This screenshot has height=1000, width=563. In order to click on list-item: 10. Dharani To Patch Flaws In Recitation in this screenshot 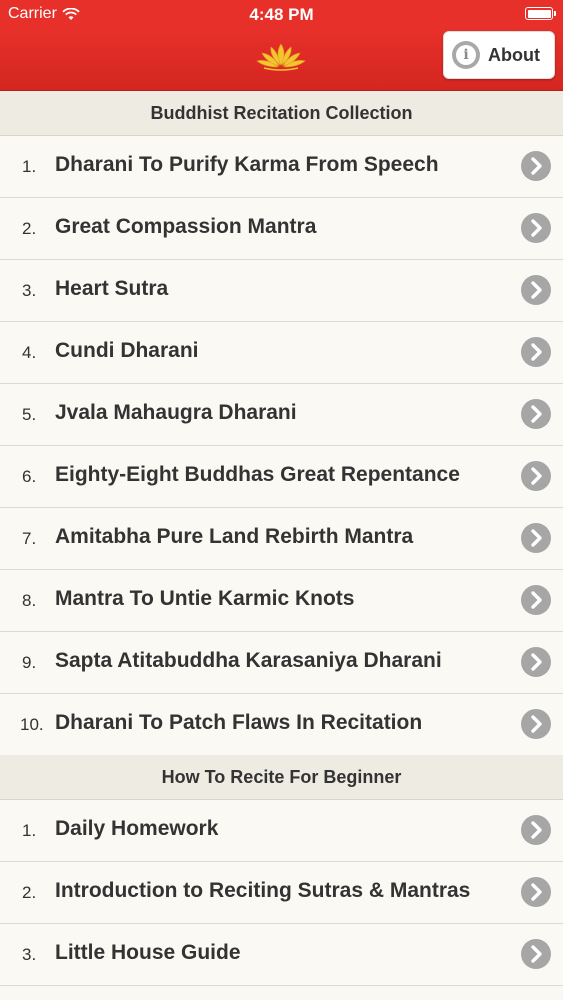, I will do `click(281, 724)`.